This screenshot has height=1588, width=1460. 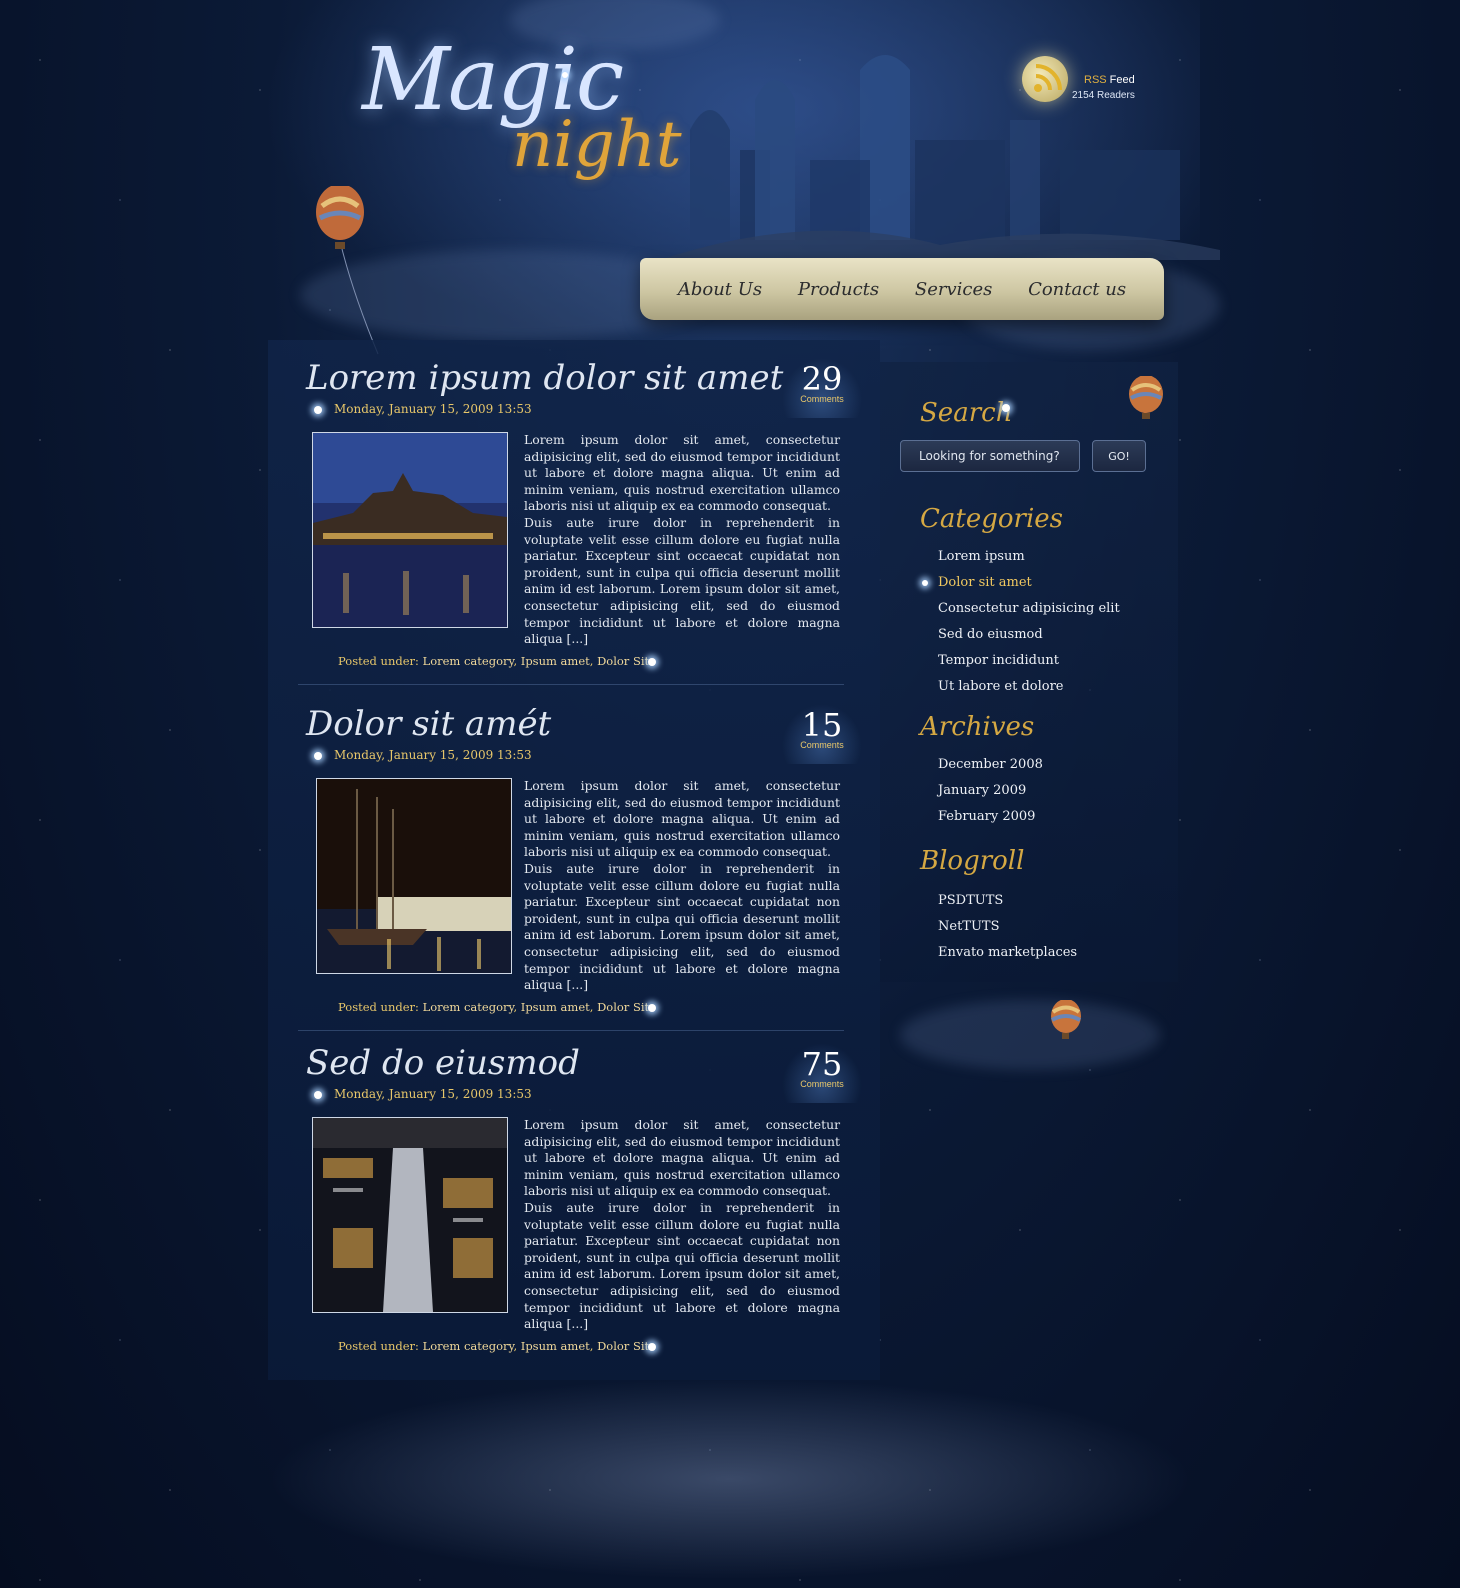 I want to click on rss-feed: RSS Feed 2154 Readers, so click(x=1097, y=80).